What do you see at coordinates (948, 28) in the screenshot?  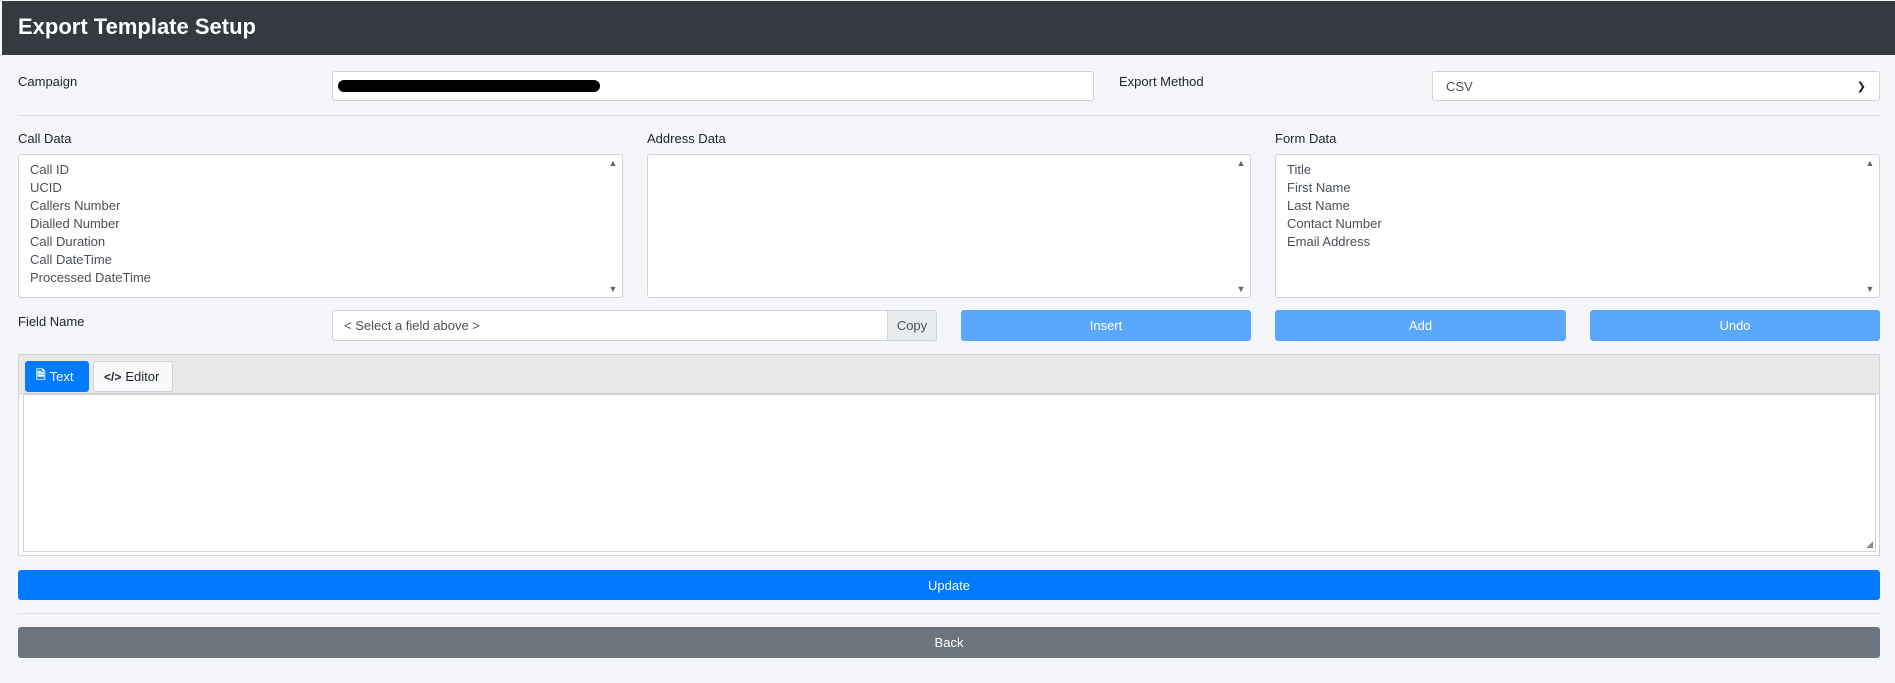 I see `page-header: Export Template Setup` at bounding box center [948, 28].